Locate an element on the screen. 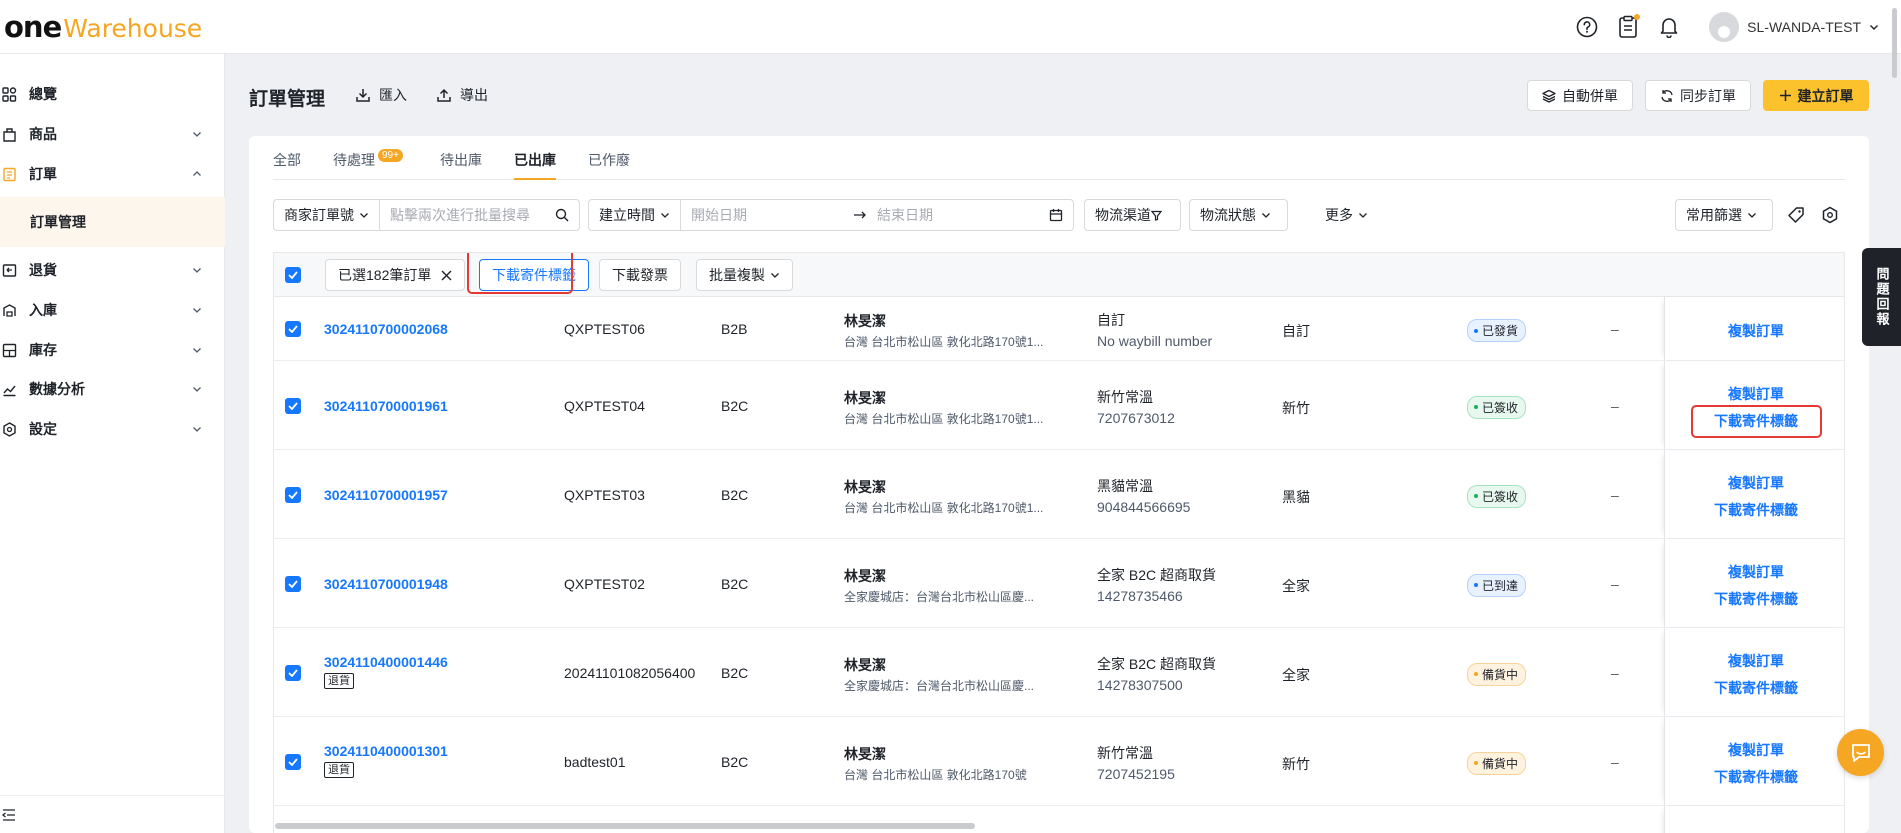  auto-merge-button: 自動併單 is located at coordinates (1580, 95).